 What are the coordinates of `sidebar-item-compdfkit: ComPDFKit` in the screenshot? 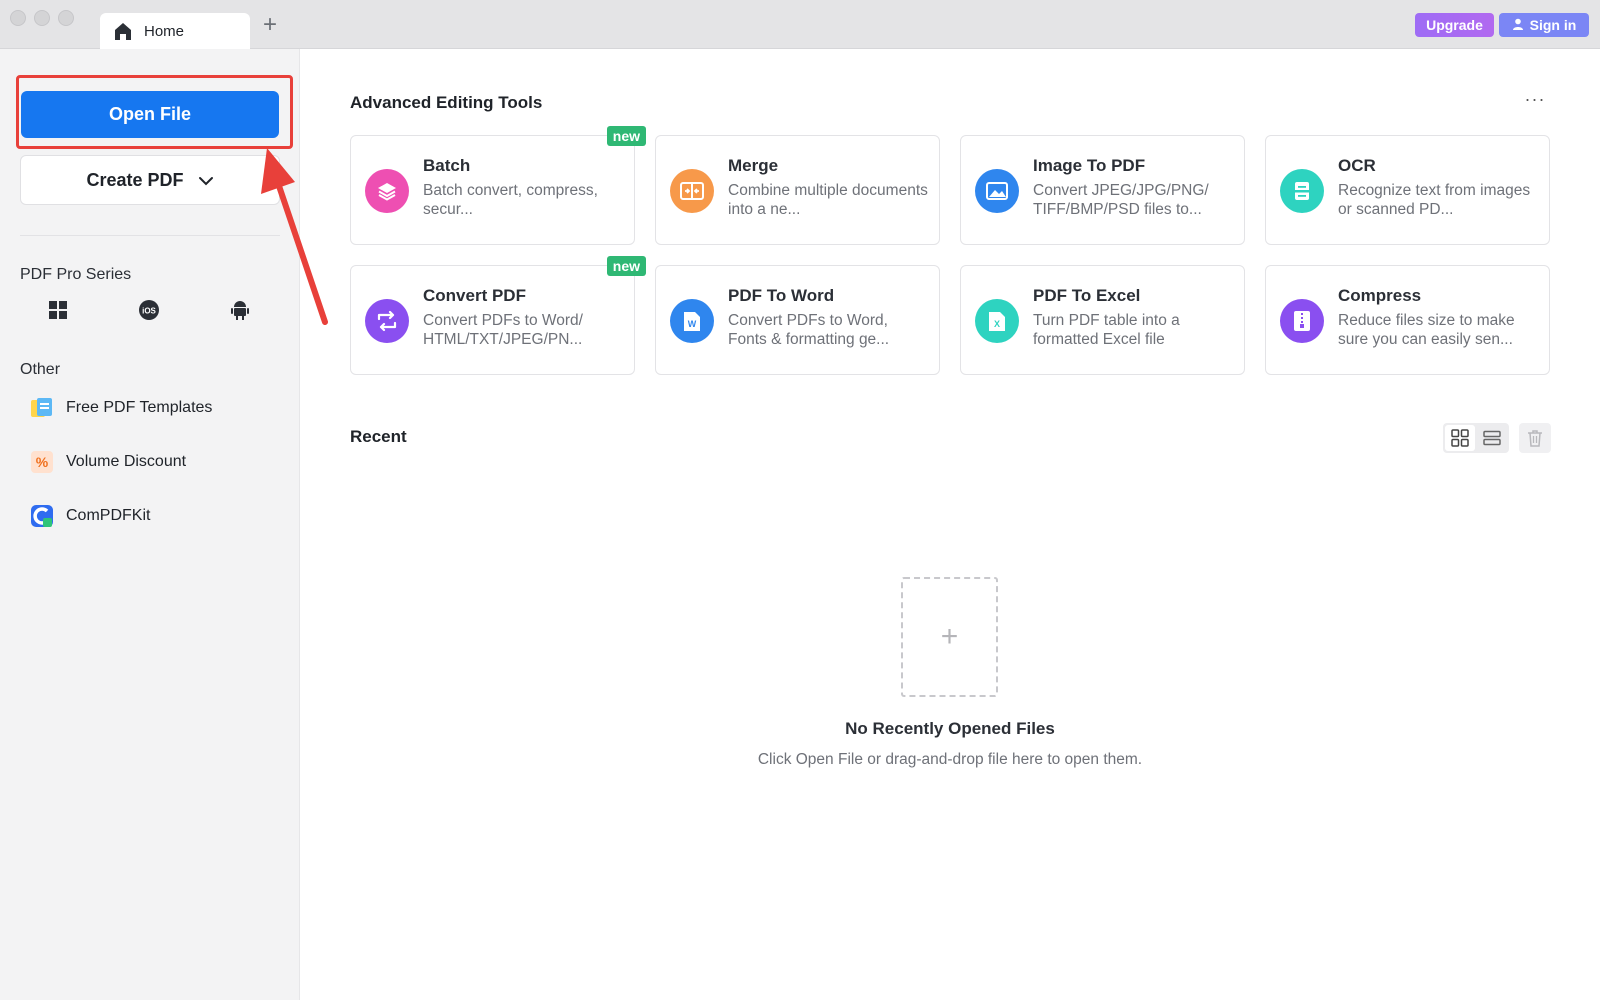 It's located at (90, 516).